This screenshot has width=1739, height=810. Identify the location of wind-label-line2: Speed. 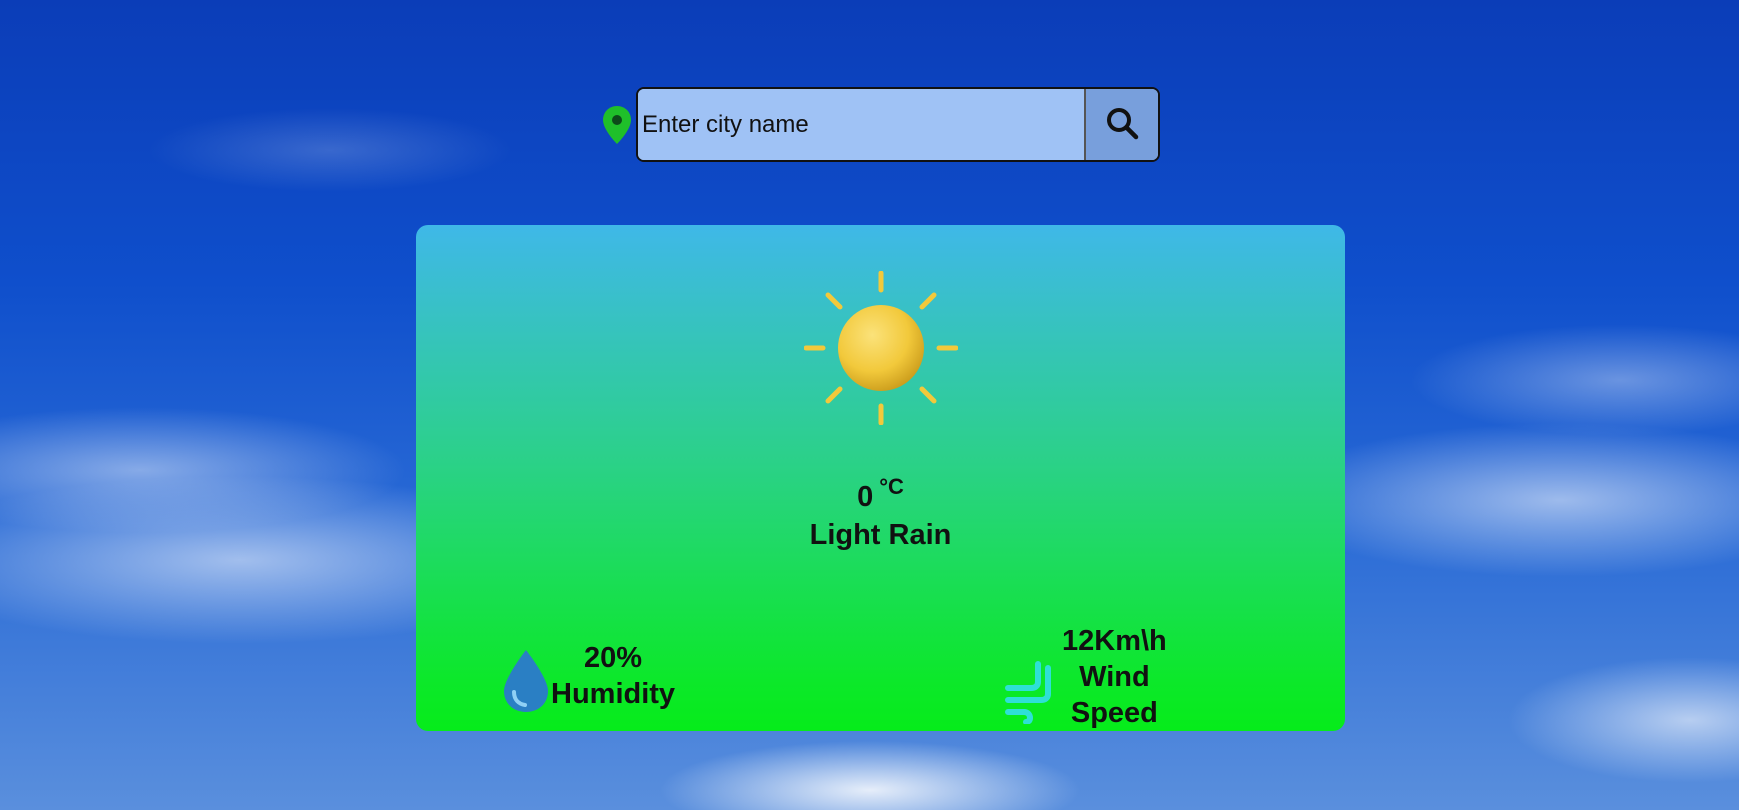
(1114, 713).